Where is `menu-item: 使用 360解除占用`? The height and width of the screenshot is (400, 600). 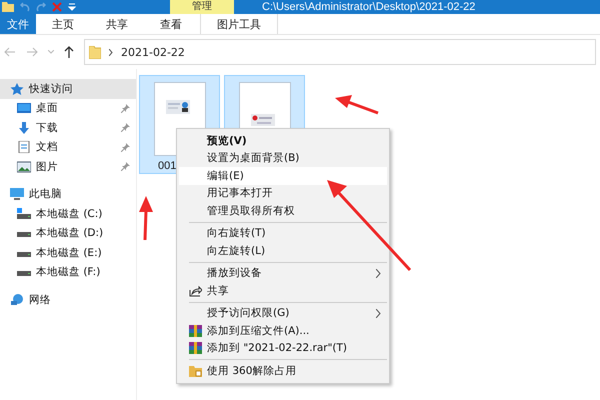
menu-item: 使用 360解除占用 is located at coordinates (283, 371).